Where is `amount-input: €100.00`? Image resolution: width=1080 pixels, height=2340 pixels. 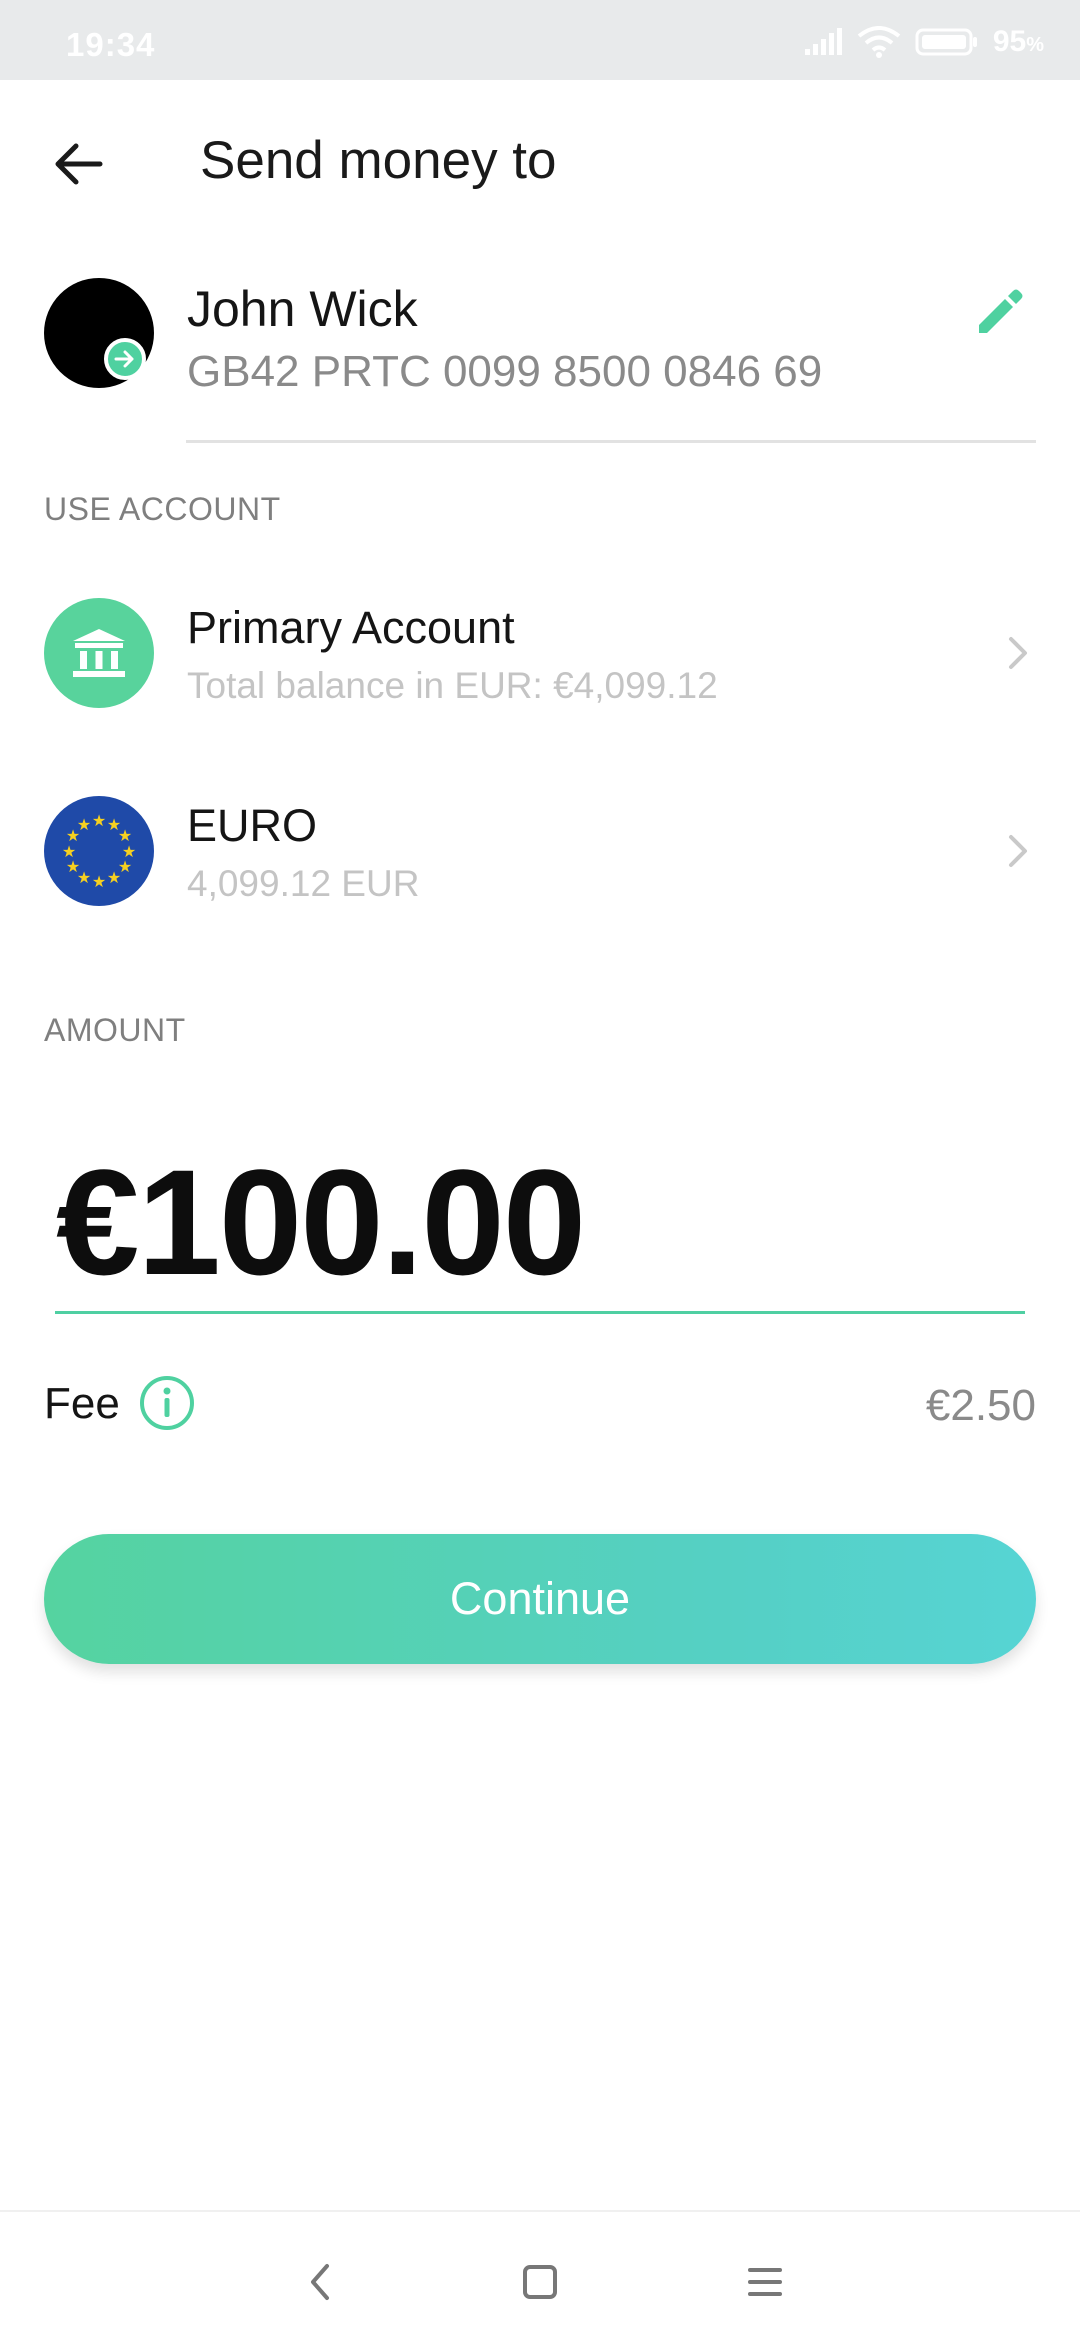
amount-input: €100.00 is located at coordinates (321, 1222).